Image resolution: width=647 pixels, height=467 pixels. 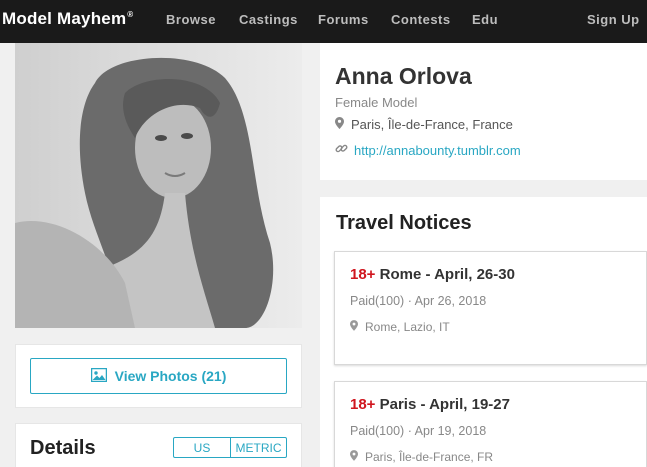 I want to click on profile-website: http://annabounty.tumblr.com, so click(x=428, y=150).